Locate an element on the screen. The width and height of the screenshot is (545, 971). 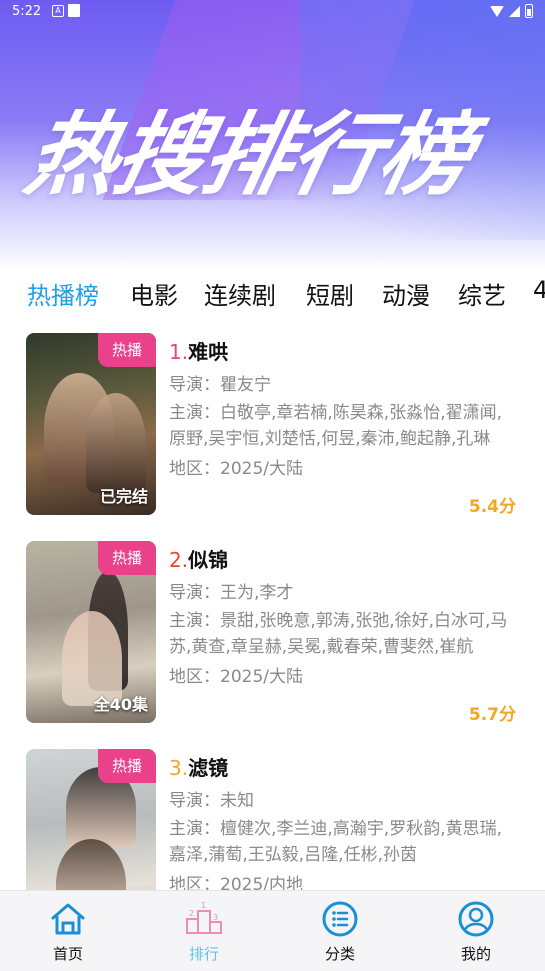
notification-a-icon: A is located at coordinates (58, 11).